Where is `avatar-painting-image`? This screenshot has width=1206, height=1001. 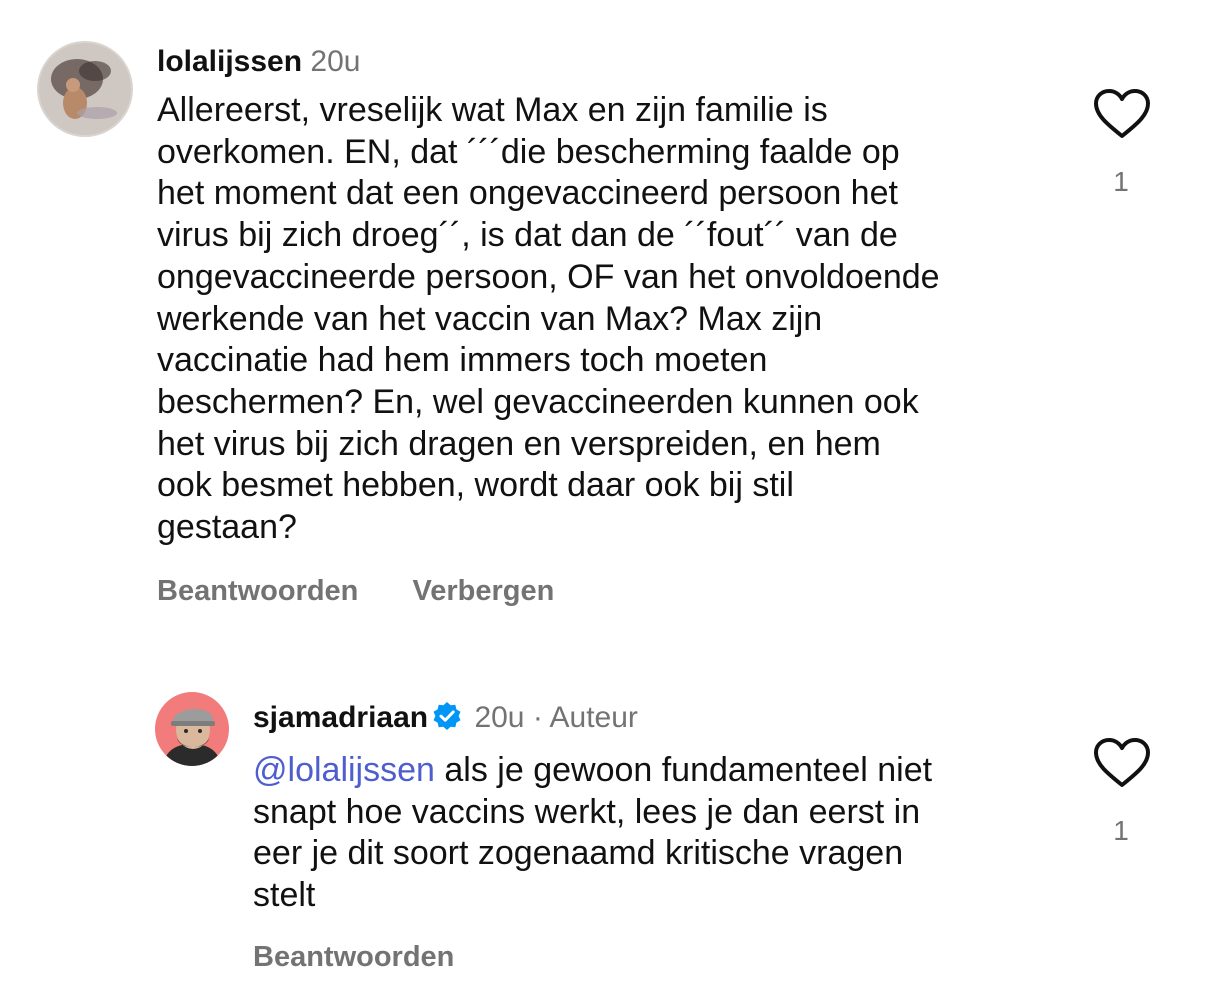 avatar-painting-image is located at coordinates (85, 89).